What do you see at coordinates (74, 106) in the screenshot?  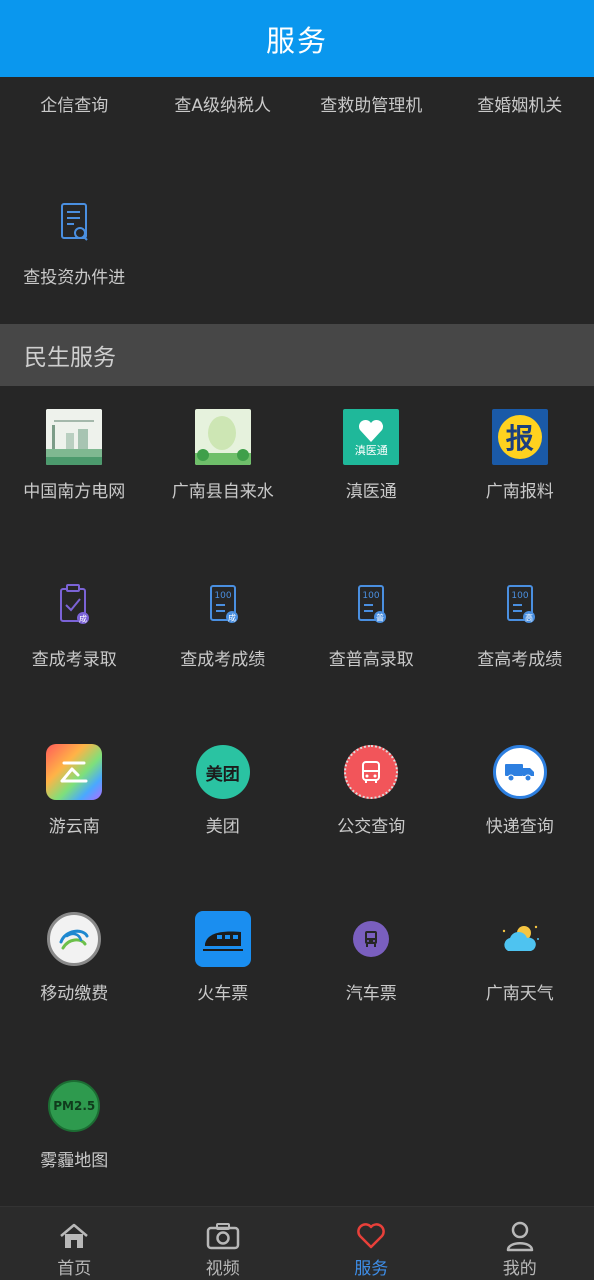 I see `service-label-enterprise-query: 企信查询` at bounding box center [74, 106].